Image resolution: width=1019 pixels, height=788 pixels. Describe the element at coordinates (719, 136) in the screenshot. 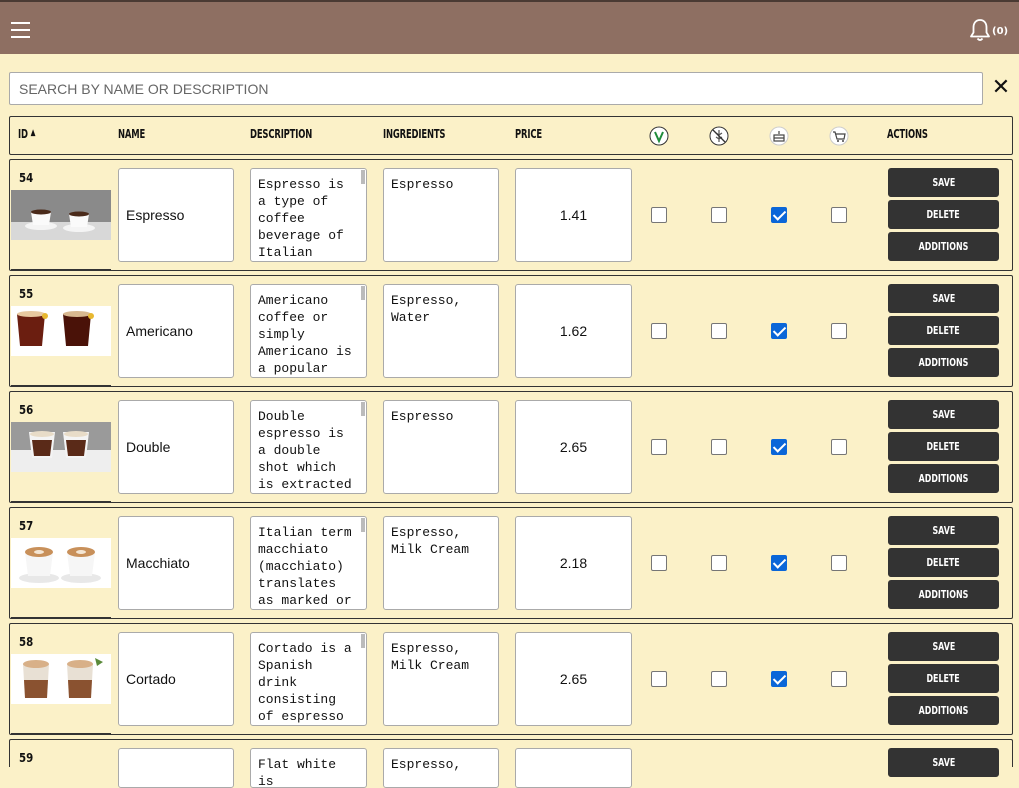

I see `gluten-free-icon` at that location.